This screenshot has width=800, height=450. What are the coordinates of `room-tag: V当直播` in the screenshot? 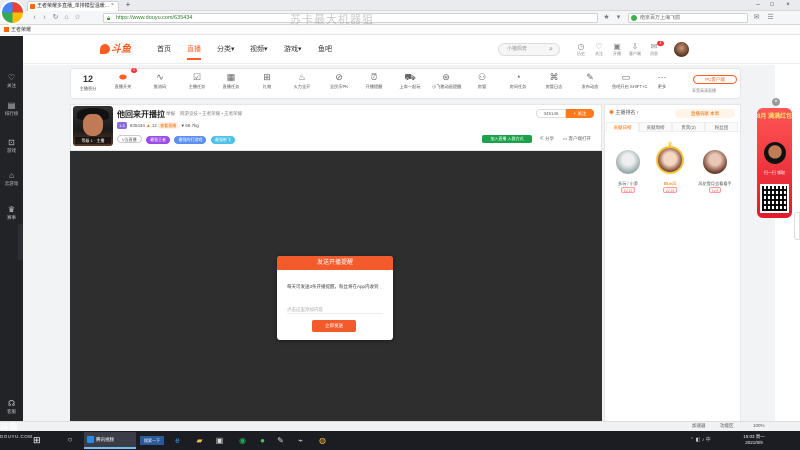 It's located at (129, 139).